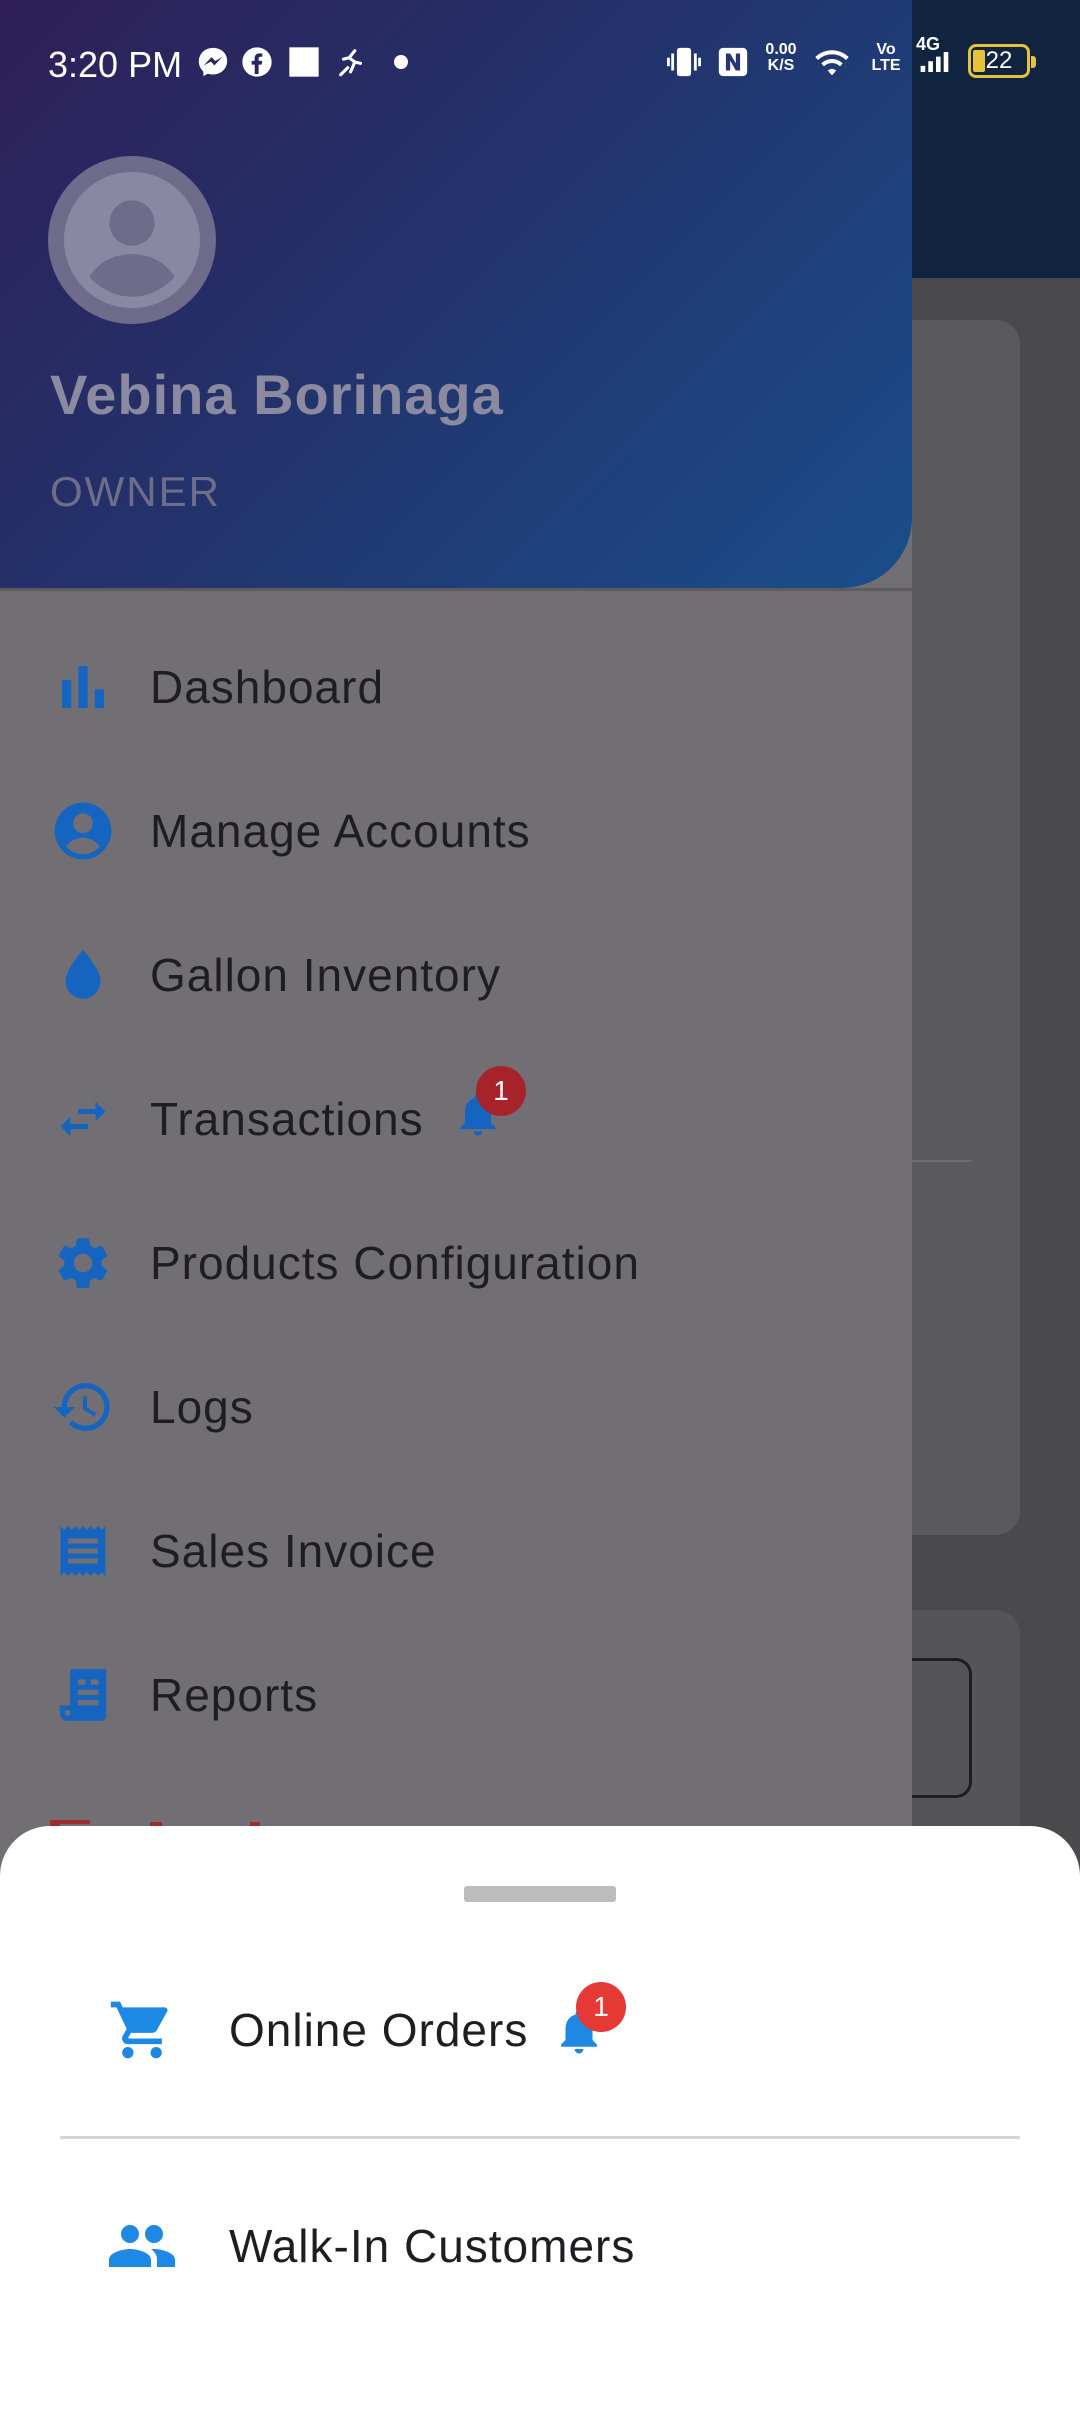 This screenshot has height=2436, width=1080. Describe the element at coordinates (456, 1407) in the screenshot. I see `menu-item-logs: Logs` at that location.